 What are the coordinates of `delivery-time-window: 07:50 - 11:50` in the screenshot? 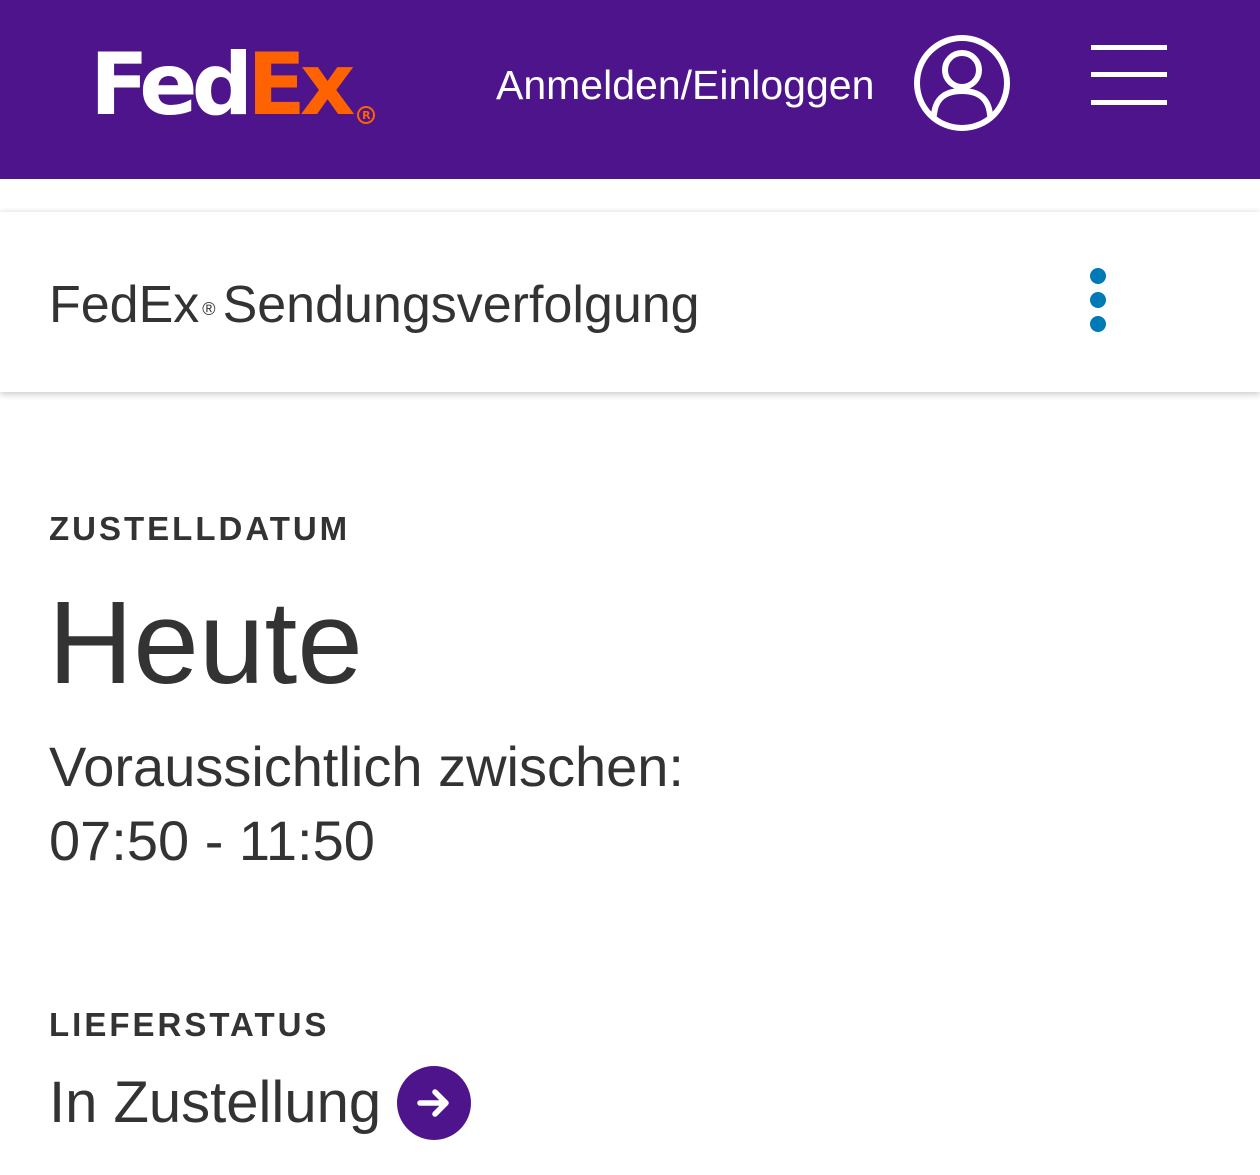 It's located at (212, 840).